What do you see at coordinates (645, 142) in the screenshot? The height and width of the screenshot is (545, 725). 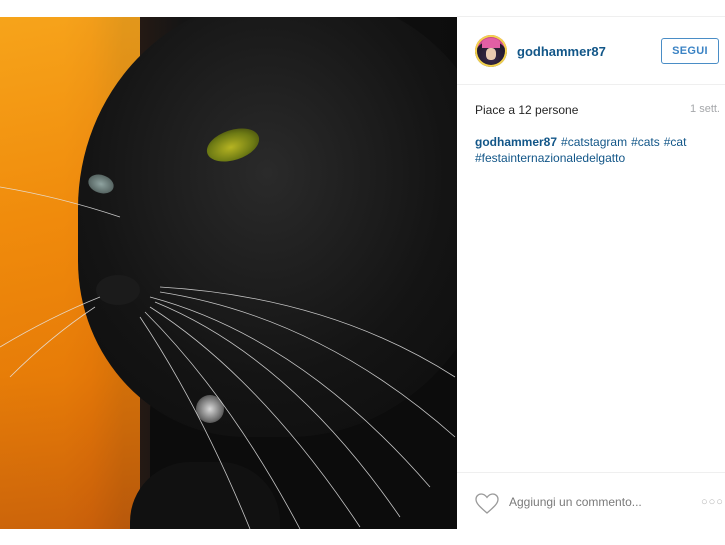 I see `hashtag-link: #cats` at bounding box center [645, 142].